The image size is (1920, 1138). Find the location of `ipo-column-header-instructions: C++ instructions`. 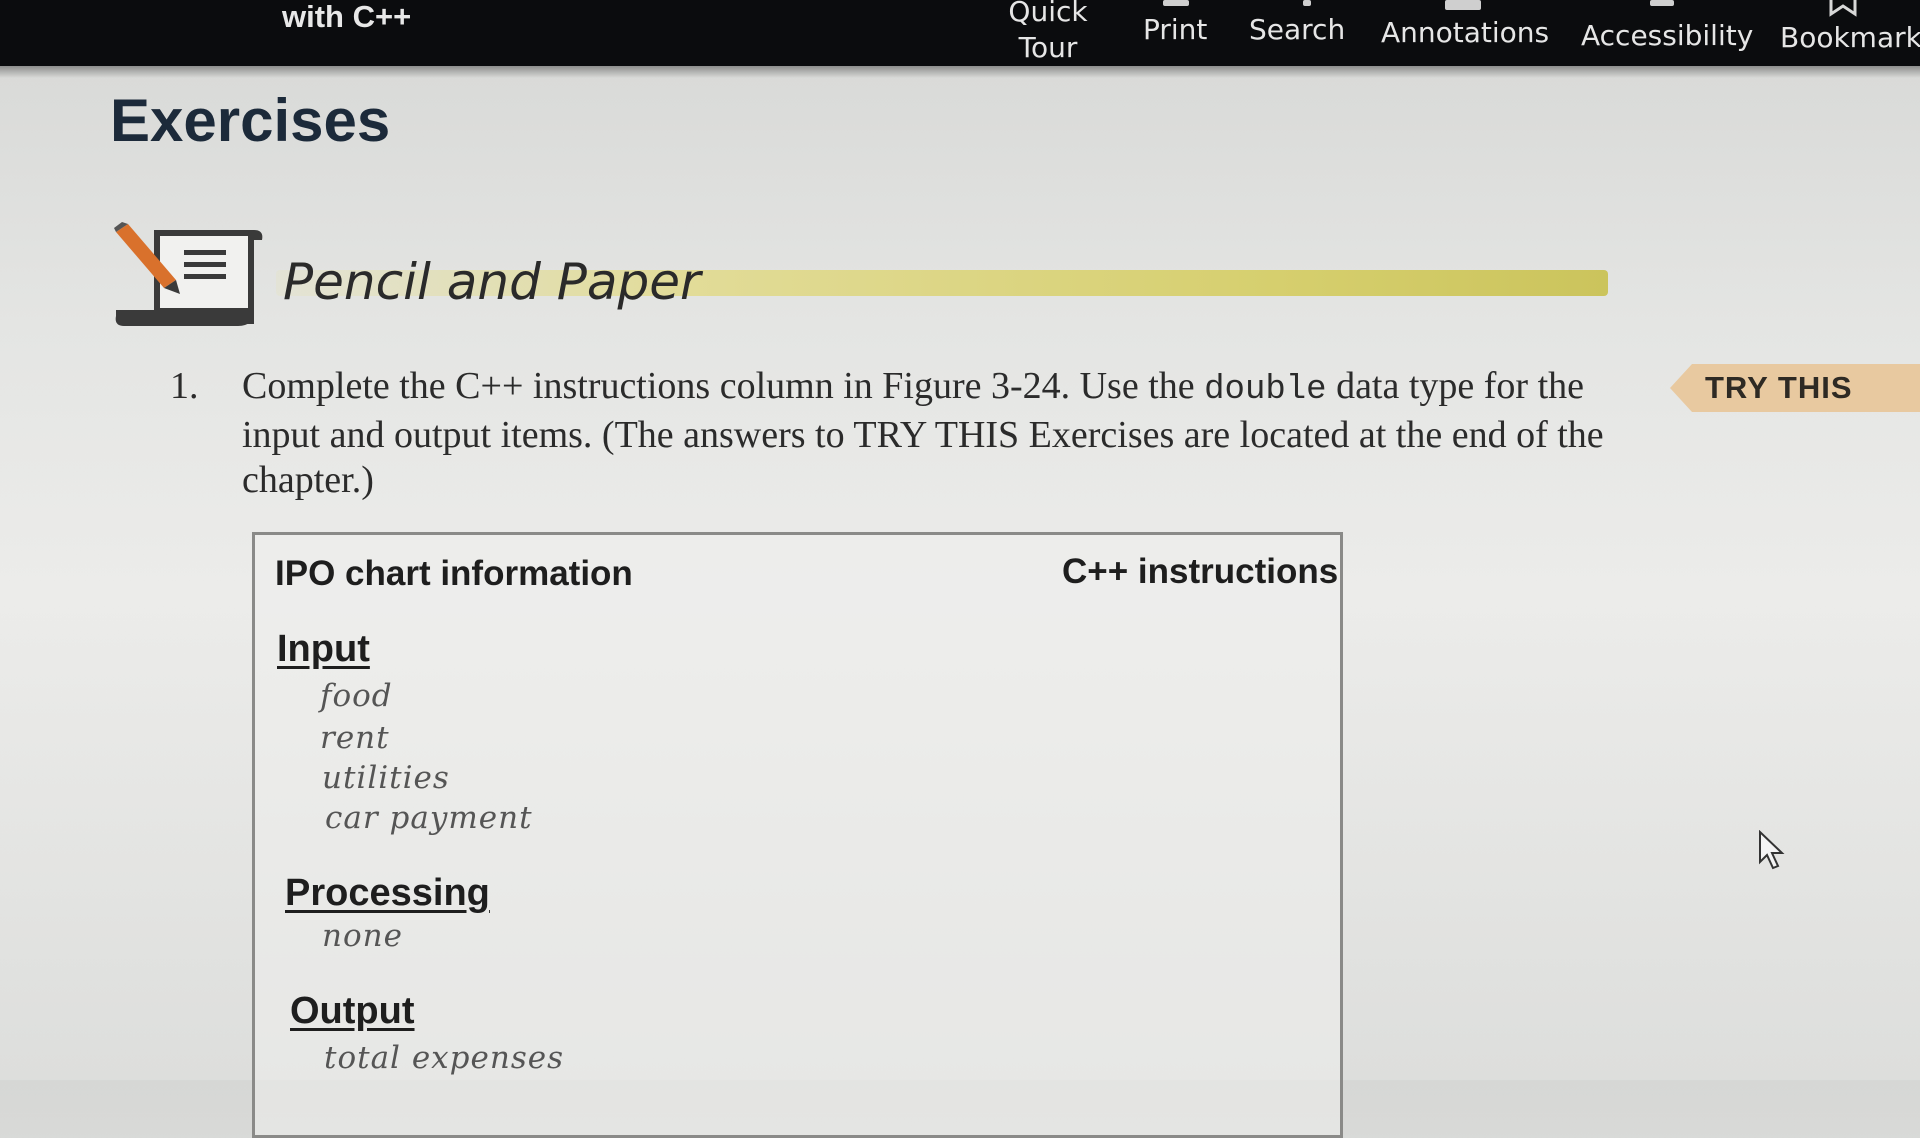

ipo-column-header-instructions: C++ instructions is located at coordinates (1200, 571).